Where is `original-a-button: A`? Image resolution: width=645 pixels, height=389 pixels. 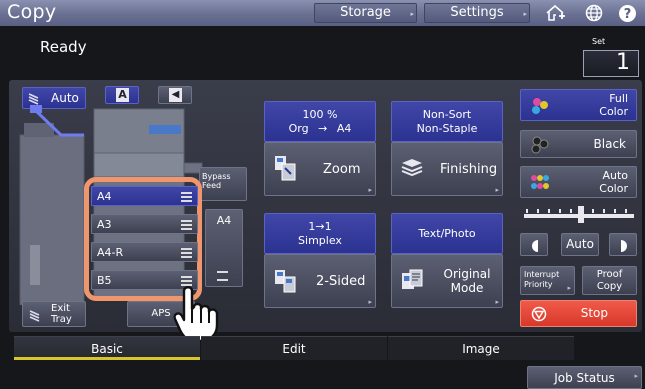 original-a-button: A is located at coordinates (122, 95).